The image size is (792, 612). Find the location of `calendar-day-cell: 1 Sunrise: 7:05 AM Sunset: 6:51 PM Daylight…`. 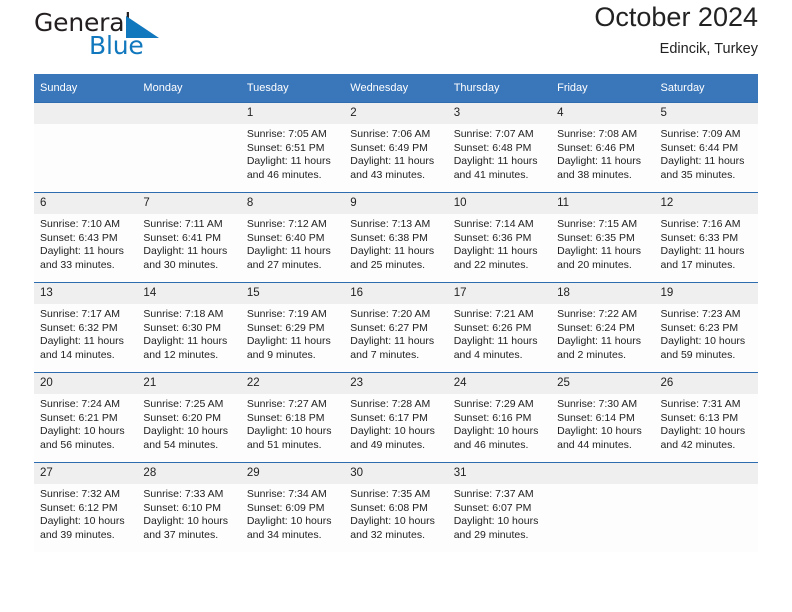

calendar-day-cell: 1 Sunrise: 7:05 AM Sunset: 6:51 PM Daylight… is located at coordinates (292, 147).